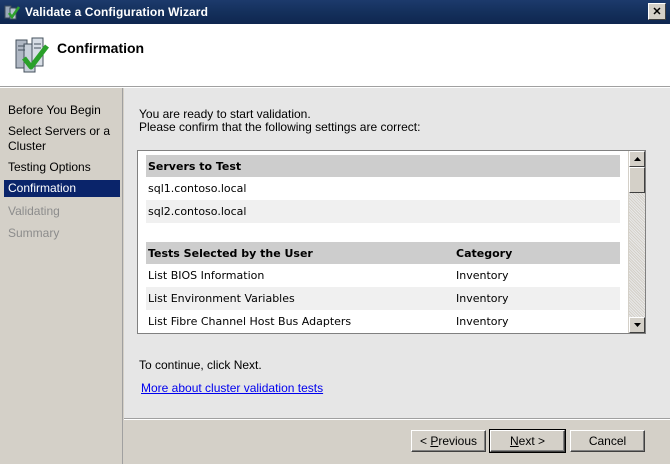  Describe the element at coordinates (383, 298) in the screenshot. I see `test-row: List Environment Variables Inventory` at that location.